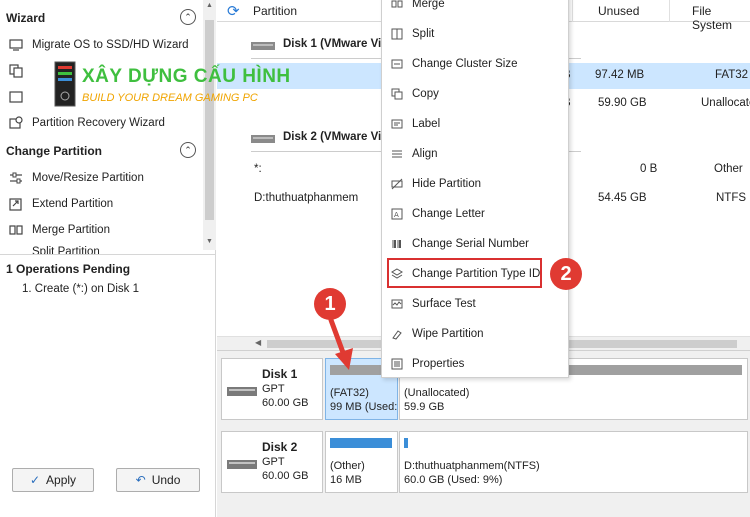 The height and width of the screenshot is (517, 750). I want to click on partition-block: (Other) 16 MB, so click(361, 462).